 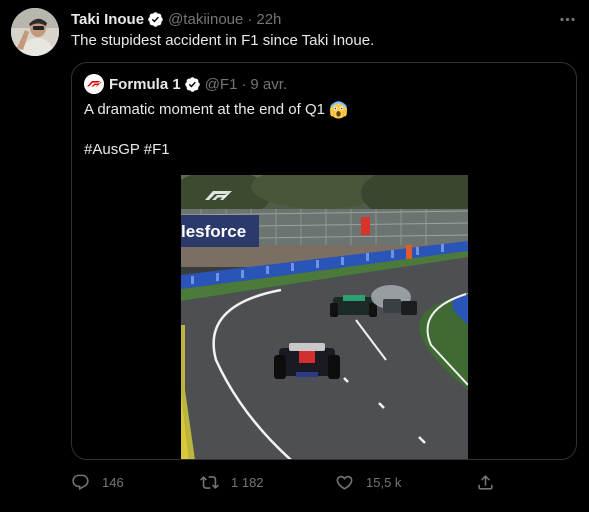 I want to click on quoted-tweet-text: A dramatic moment at the end of Q1, so click(x=216, y=109).